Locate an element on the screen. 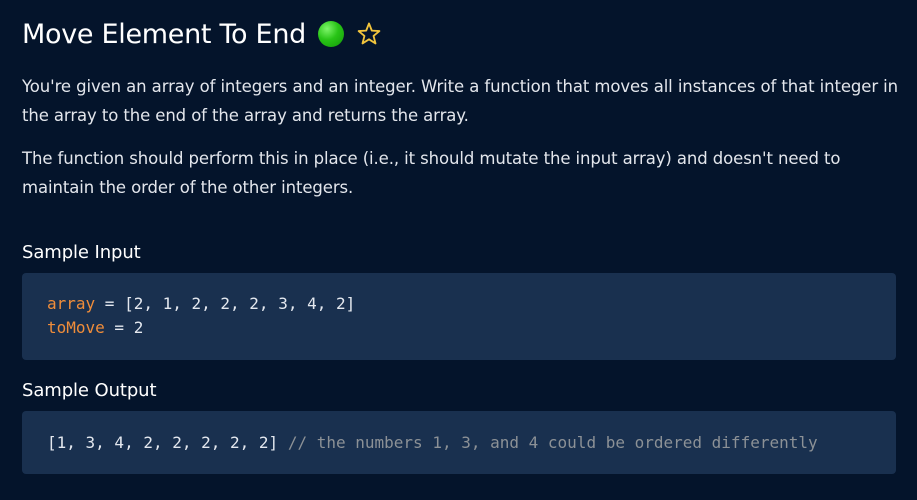  variable-name: array is located at coordinates (71, 303).